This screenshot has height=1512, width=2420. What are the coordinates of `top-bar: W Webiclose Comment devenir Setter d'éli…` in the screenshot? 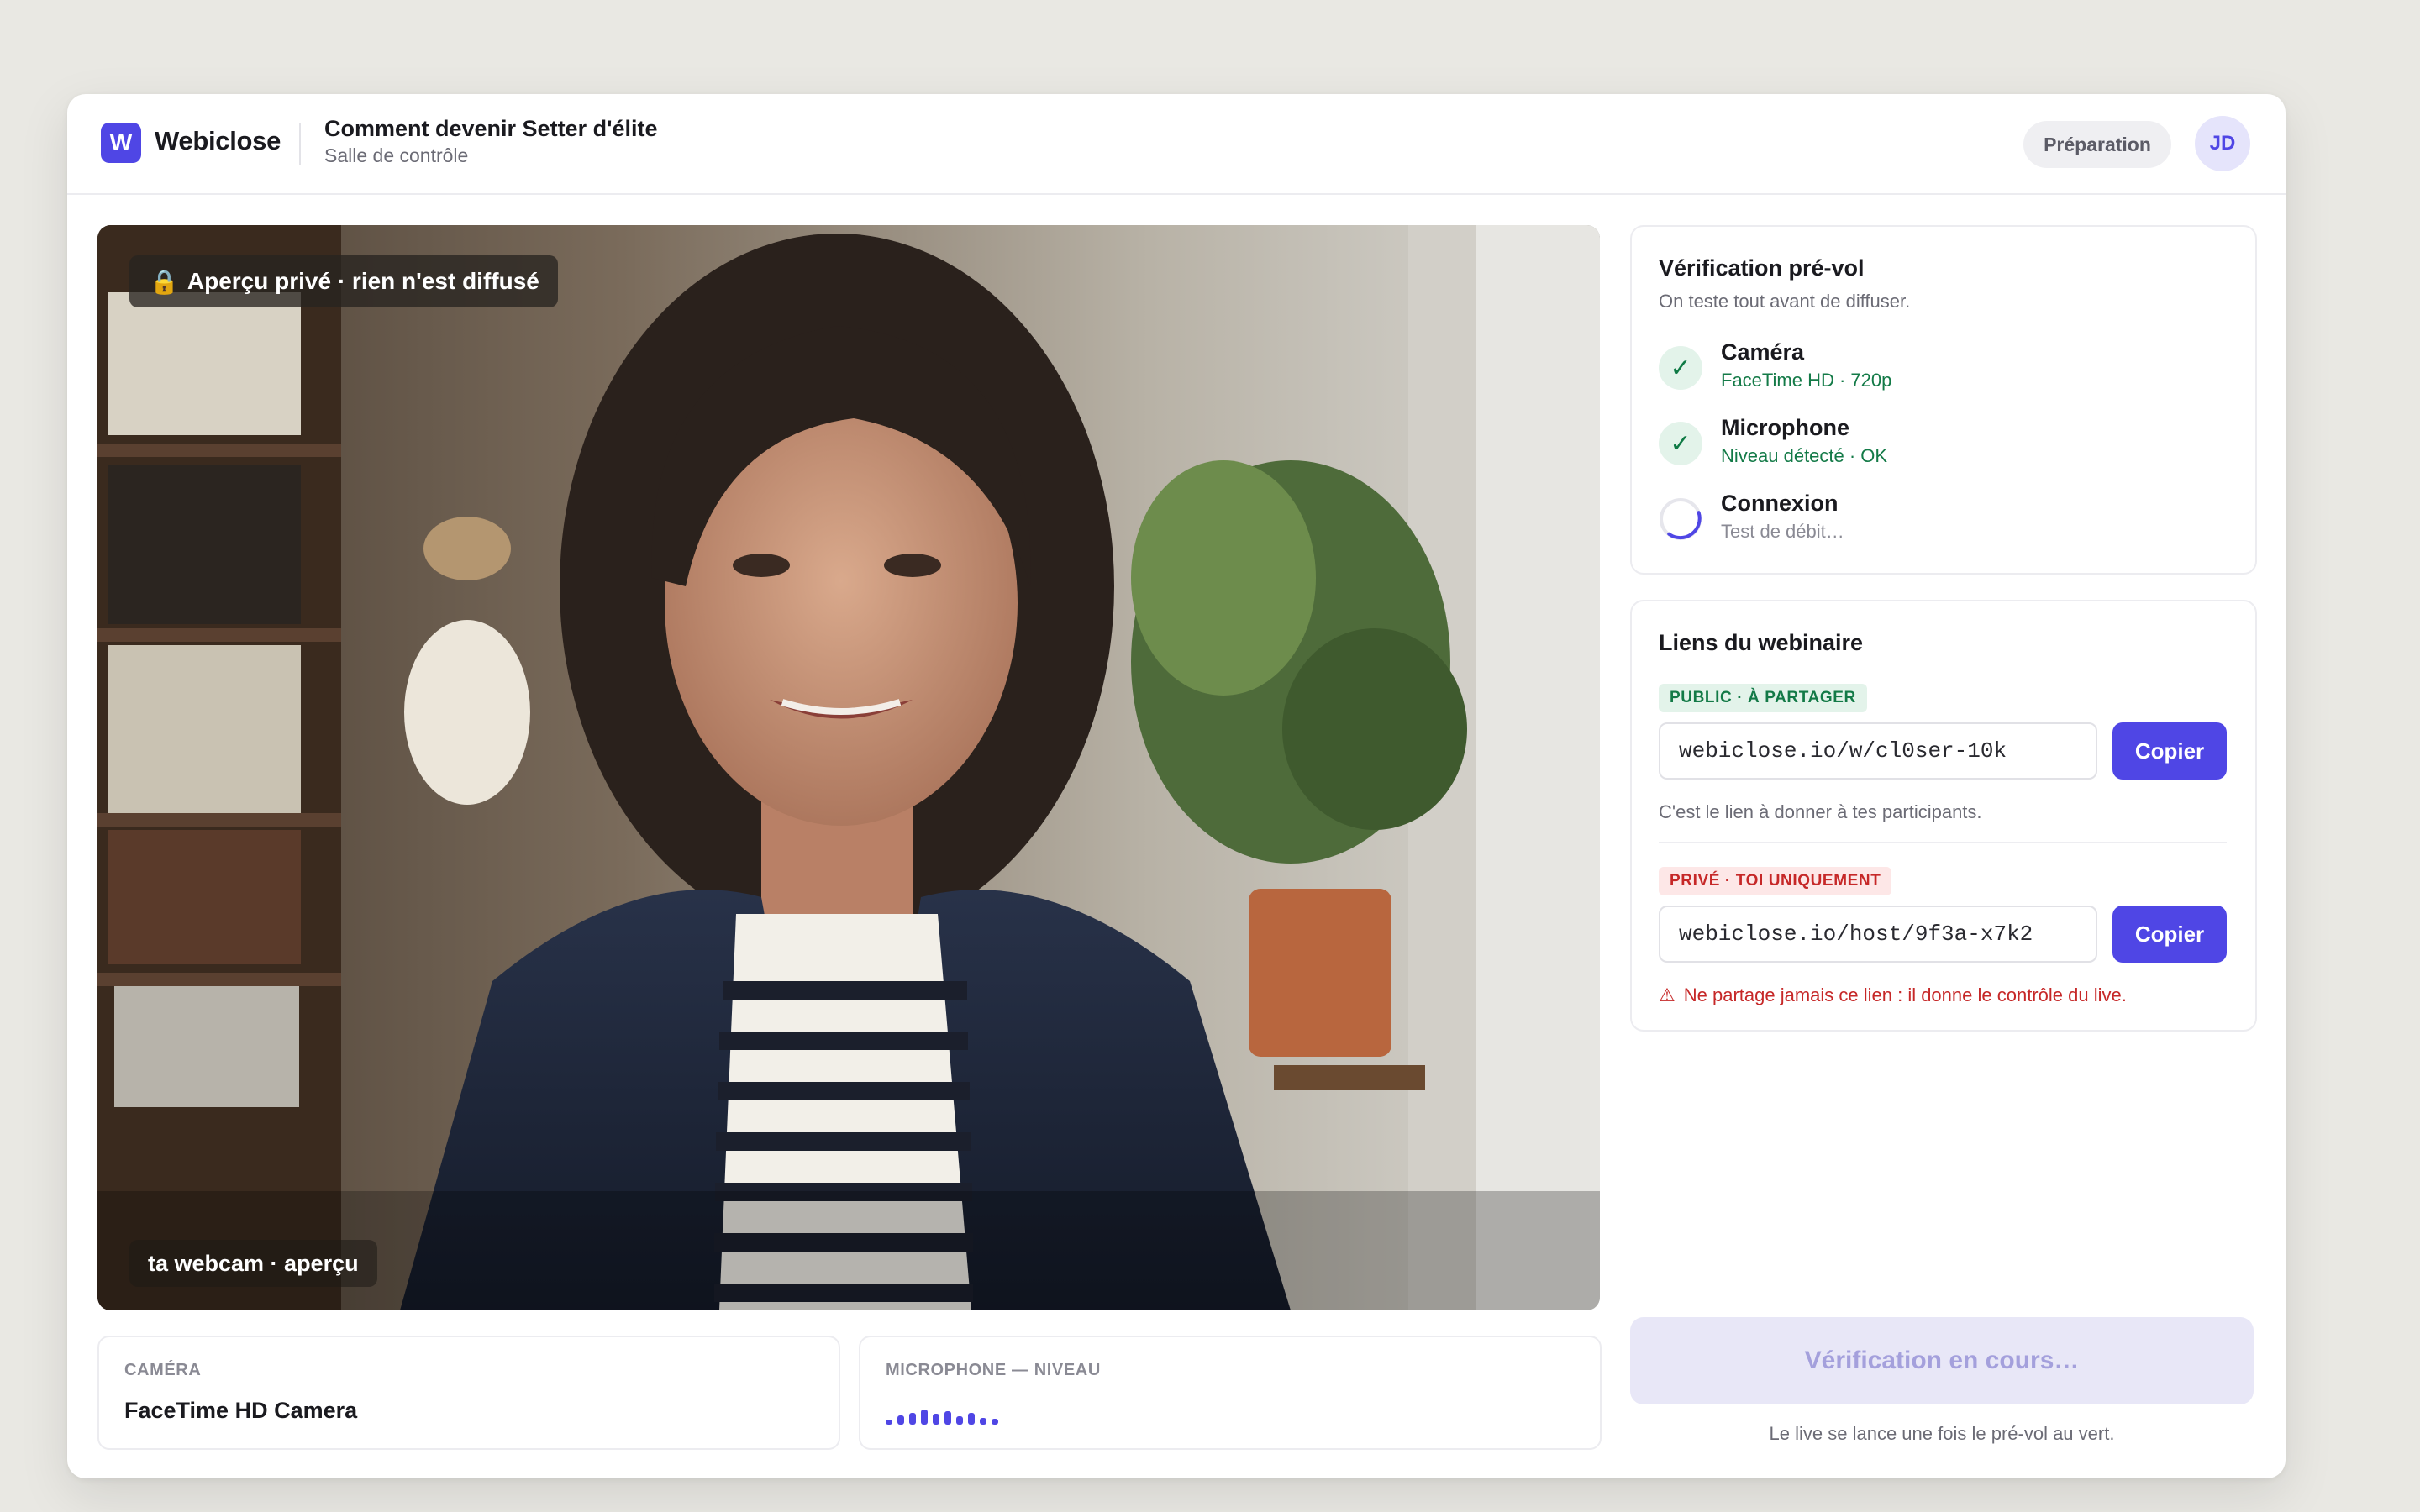 It's located at (1176, 144).